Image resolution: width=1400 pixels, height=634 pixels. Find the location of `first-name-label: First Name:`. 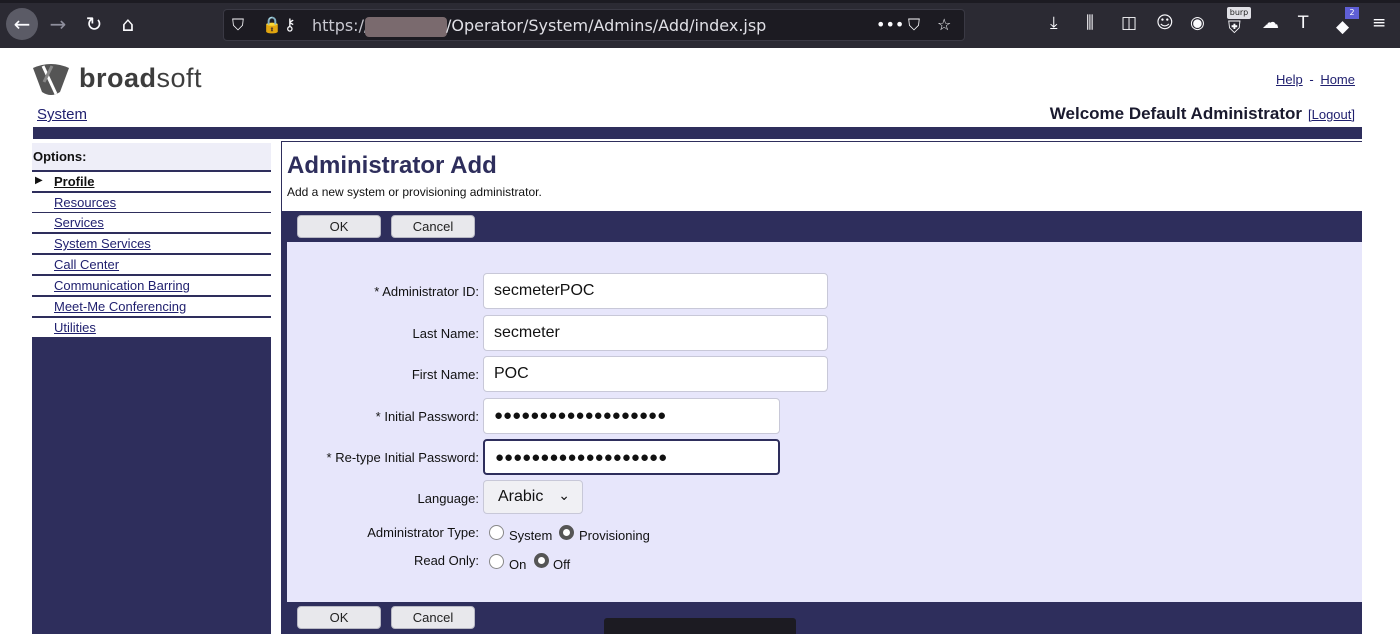

first-name-label: First Name: is located at coordinates (445, 374).